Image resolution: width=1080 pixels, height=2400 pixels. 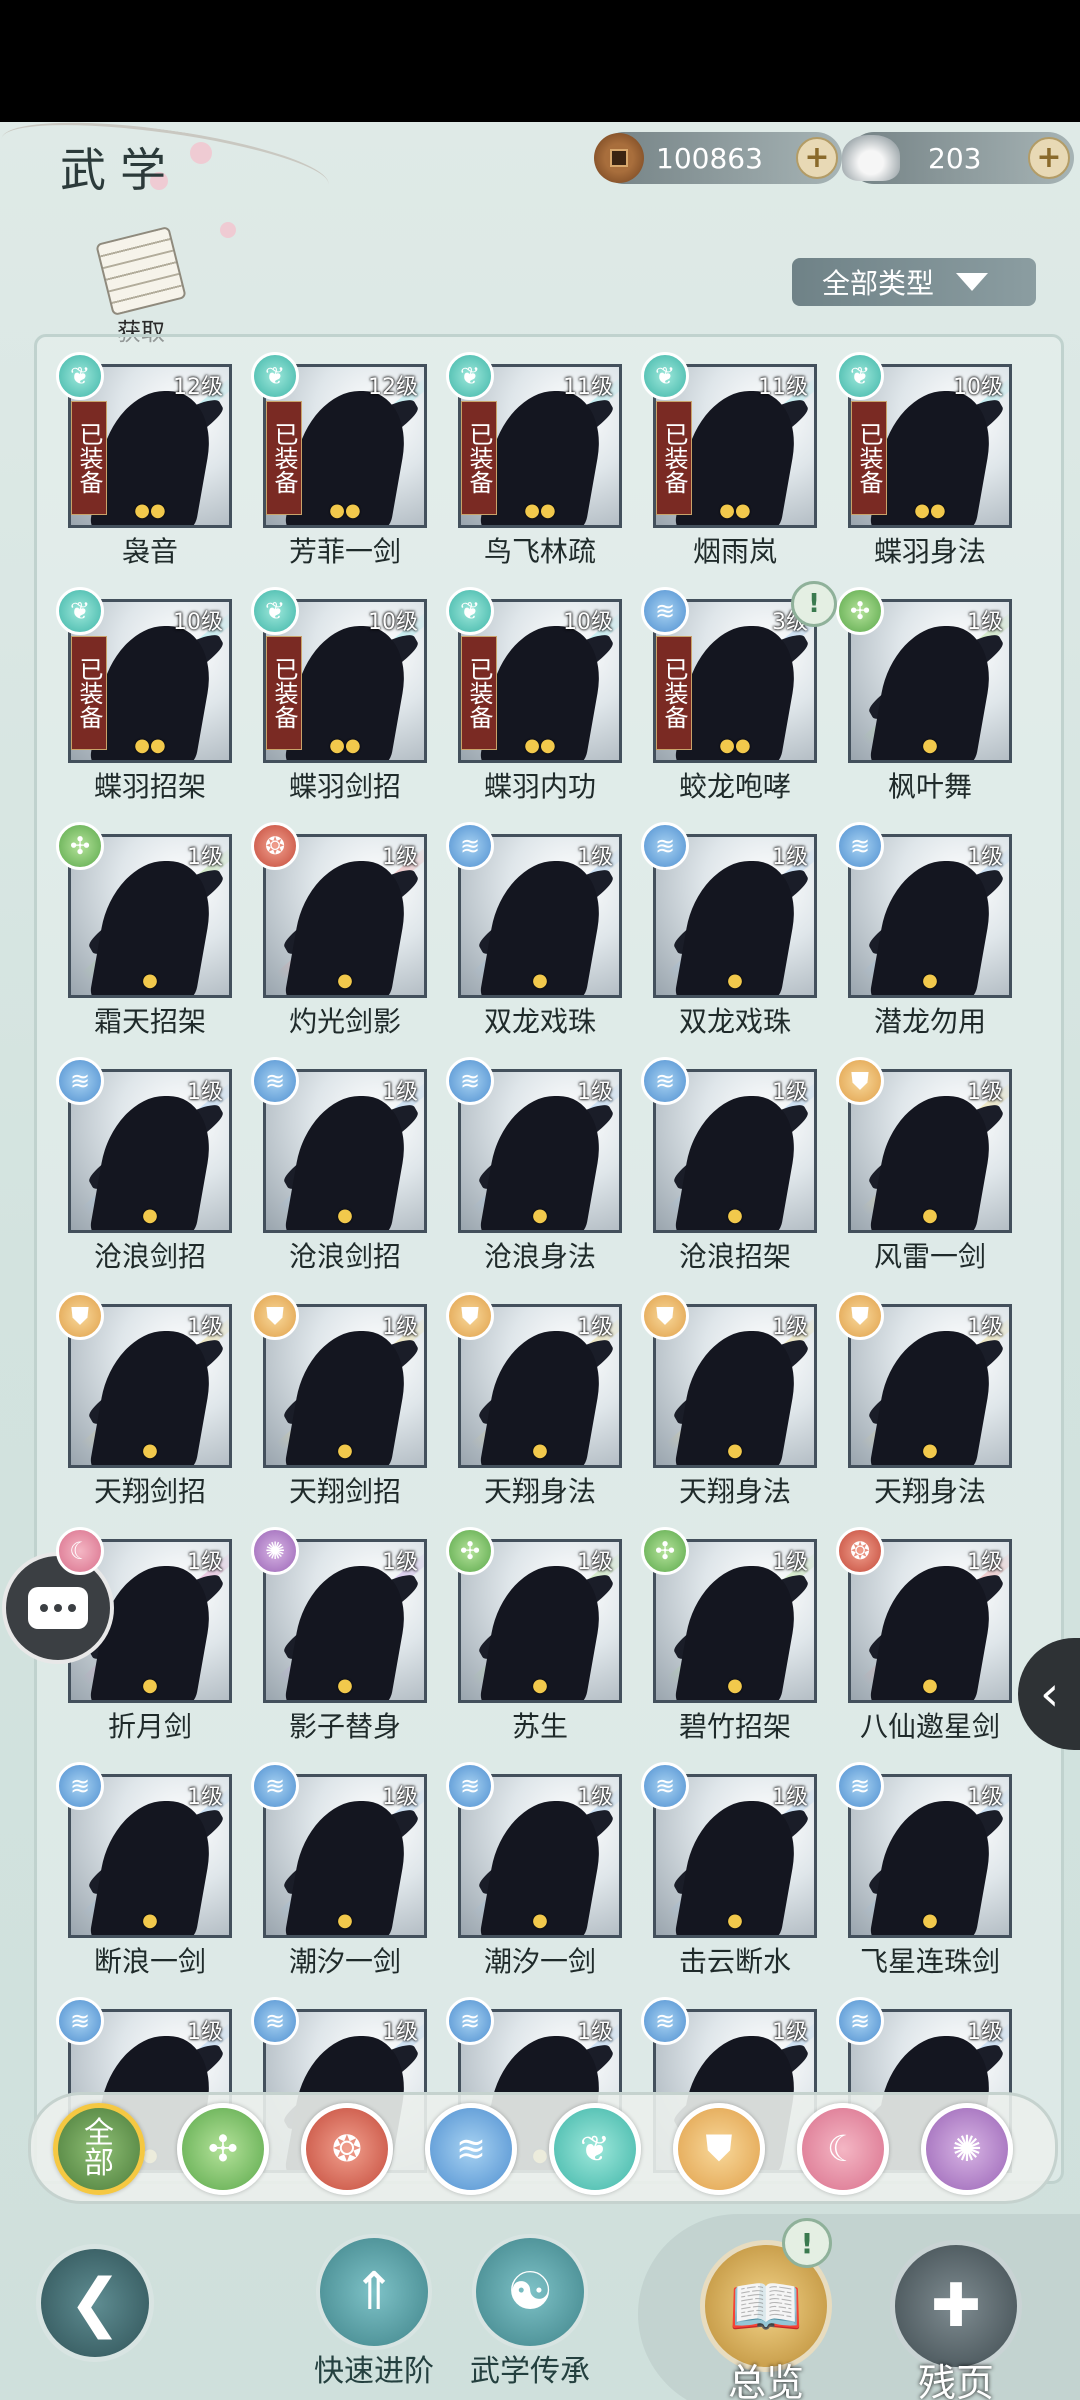 What do you see at coordinates (734, 1256) in the screenshot?
I see `skill-name: 沧浪招架` at bounding box center [734, 1256].